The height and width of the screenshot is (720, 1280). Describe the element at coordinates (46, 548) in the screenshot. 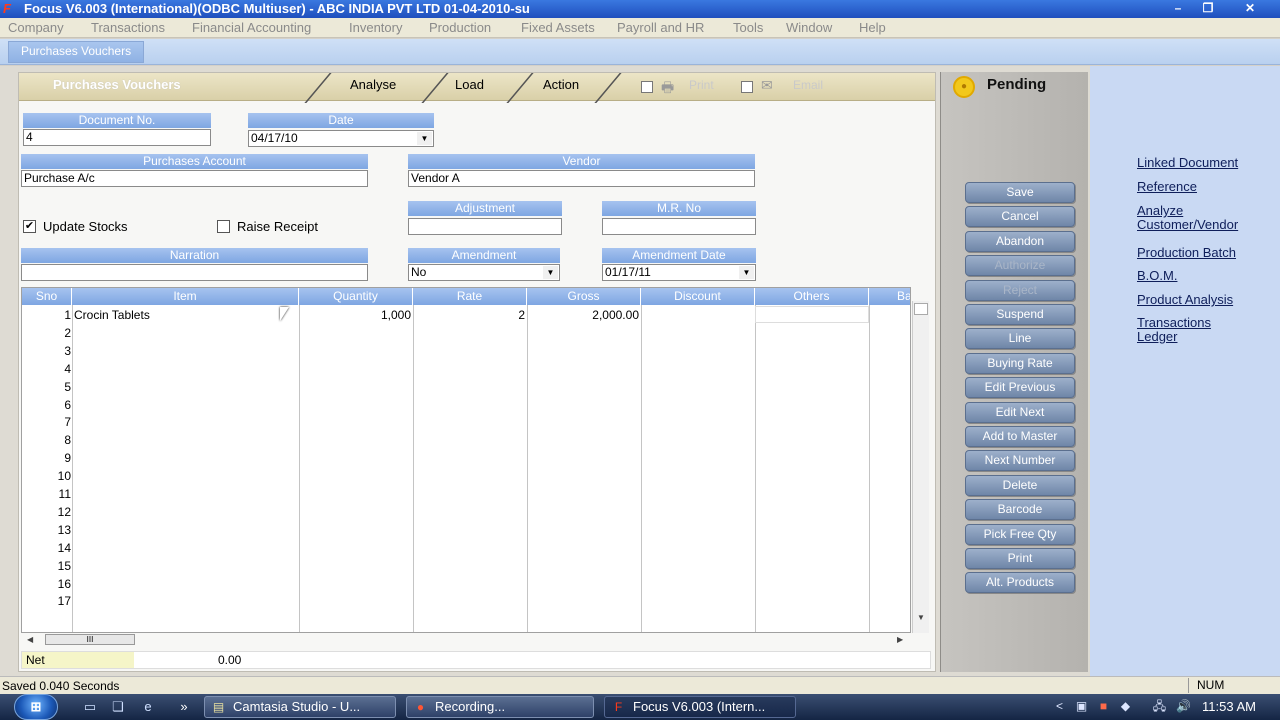

I see `cell-sno: 14` at that location.